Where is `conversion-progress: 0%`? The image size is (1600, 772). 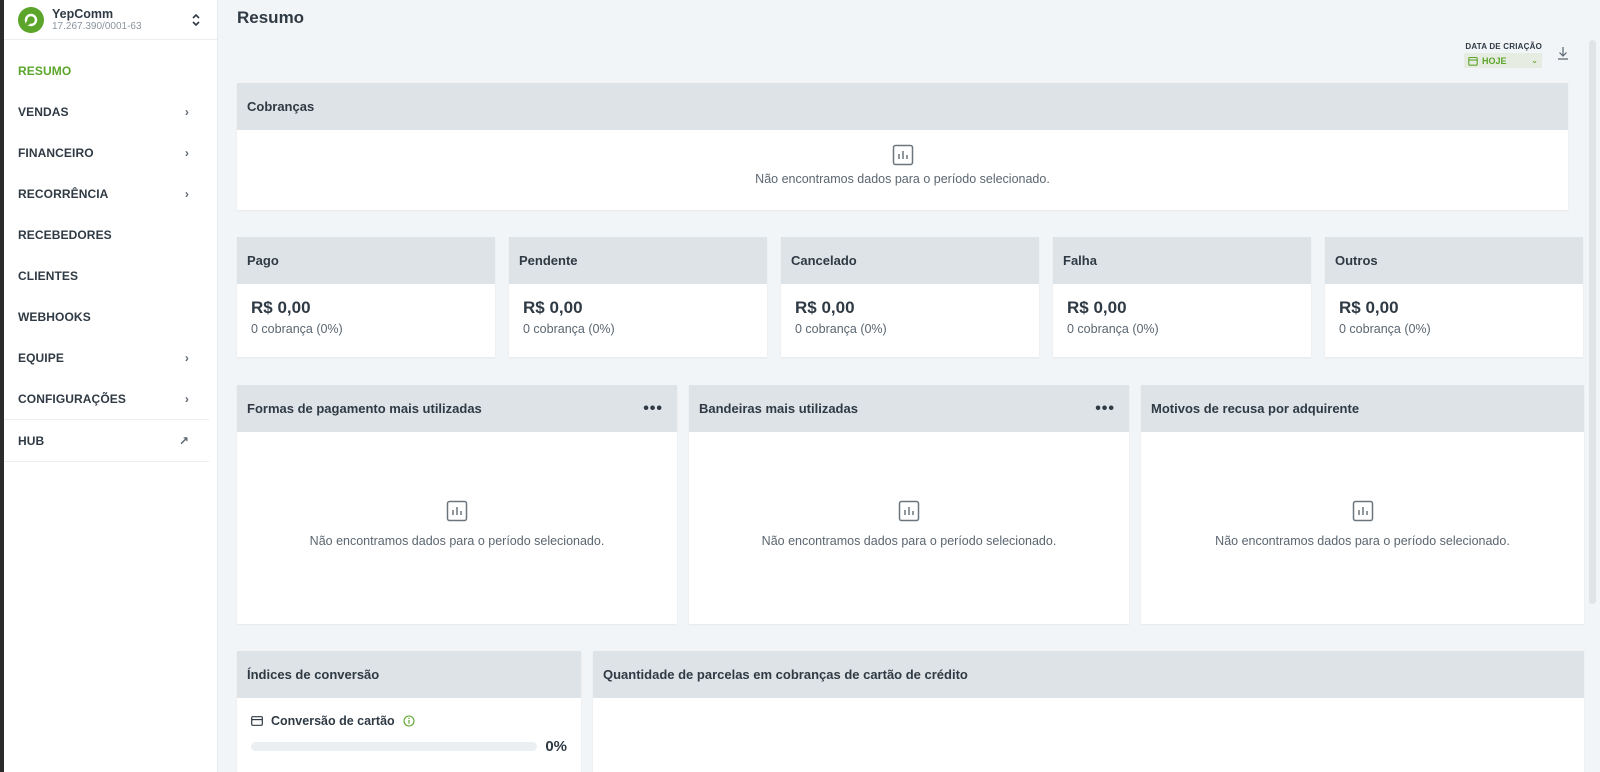 conversion-progress: 0% is located at coordinates (409, 741).